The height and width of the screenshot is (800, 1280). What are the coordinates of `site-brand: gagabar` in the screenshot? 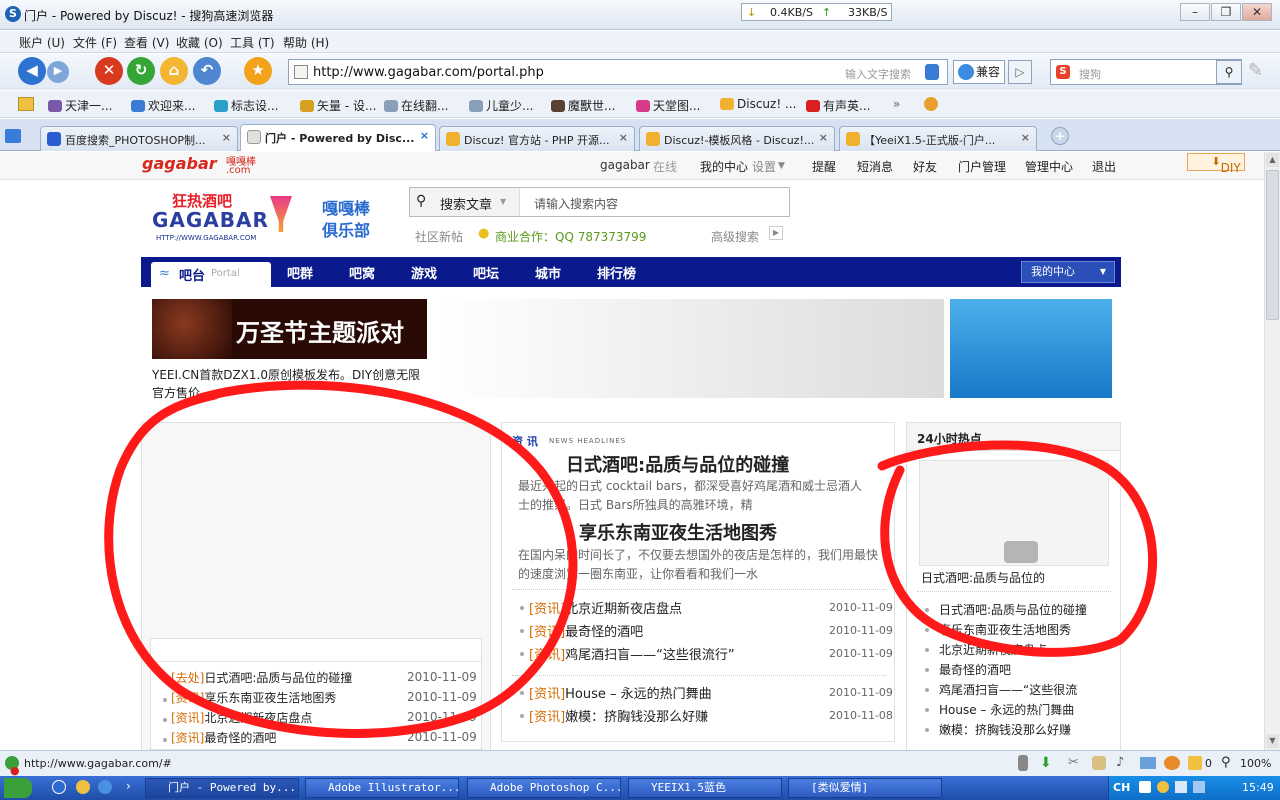 It's located at (179, 163).